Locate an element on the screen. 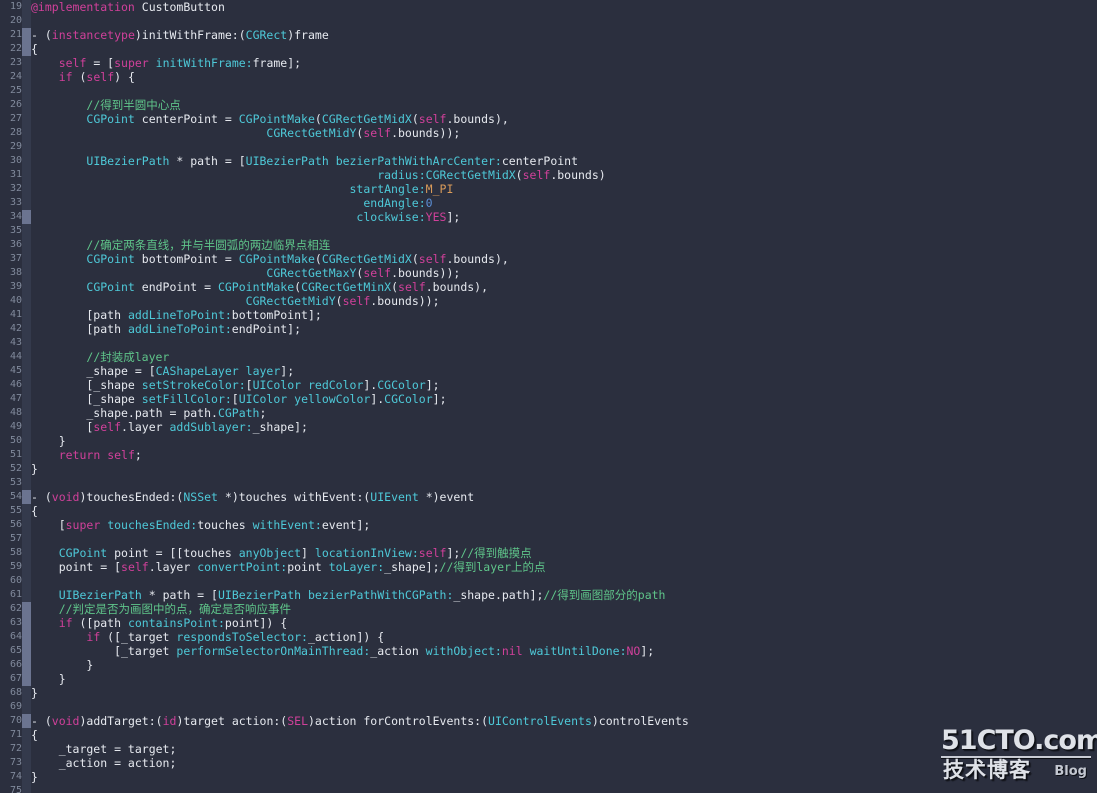  code-line: 25 is located at coordinates (548, 91).